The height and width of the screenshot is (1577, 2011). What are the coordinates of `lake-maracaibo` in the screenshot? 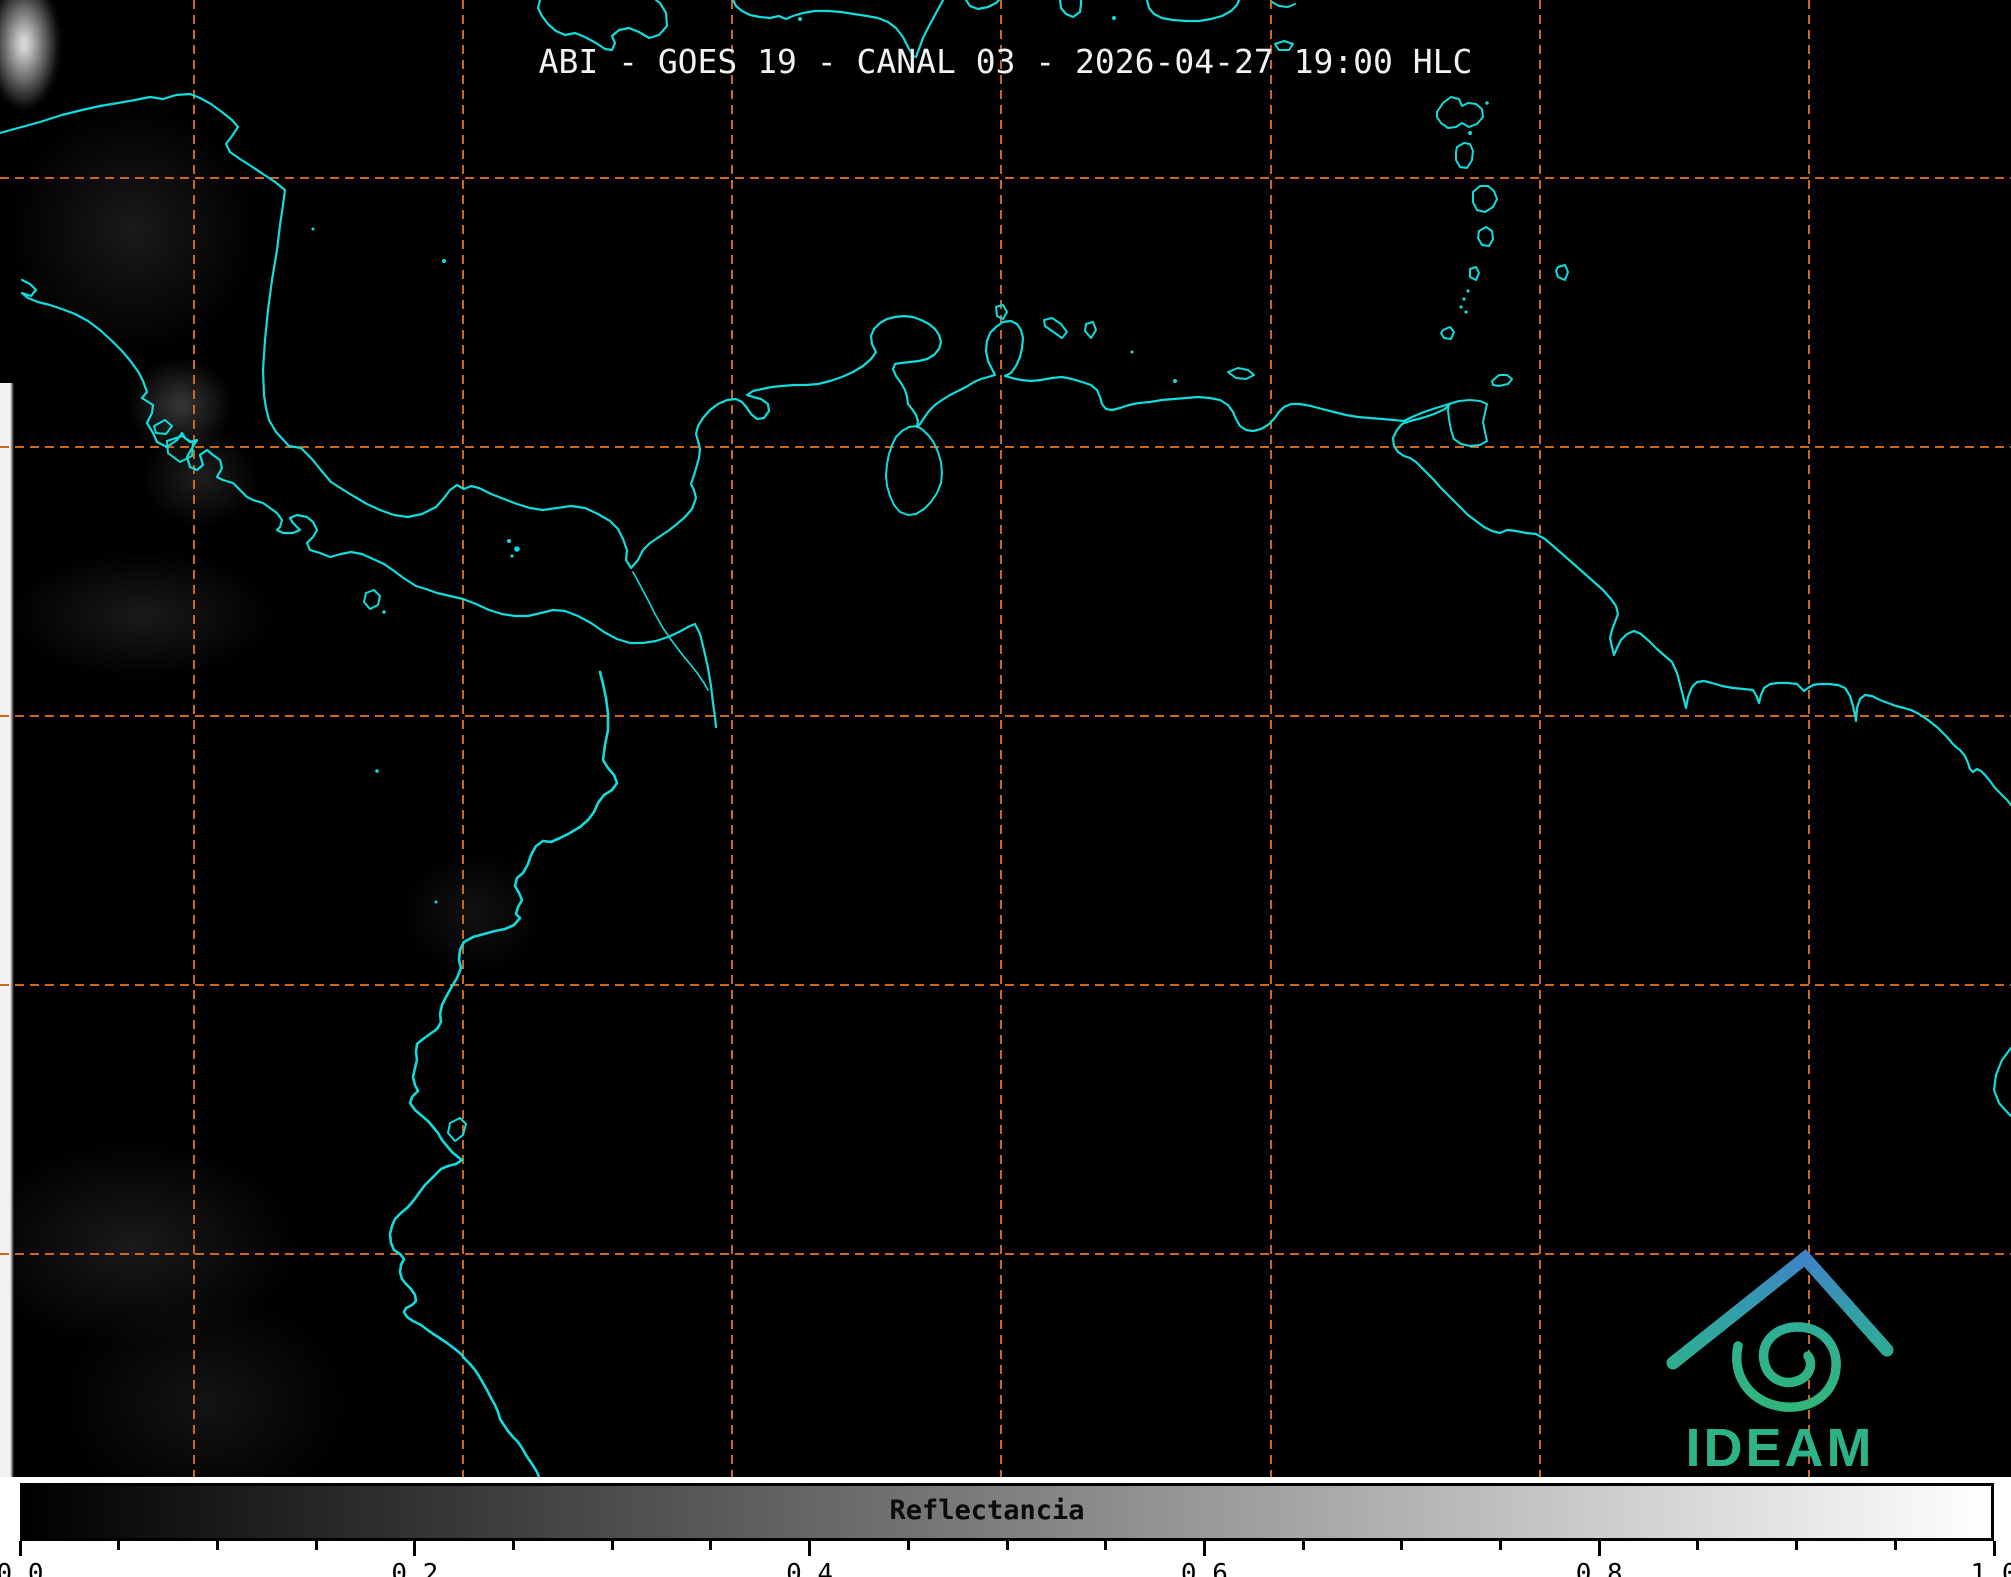 It's located at (914, 470).